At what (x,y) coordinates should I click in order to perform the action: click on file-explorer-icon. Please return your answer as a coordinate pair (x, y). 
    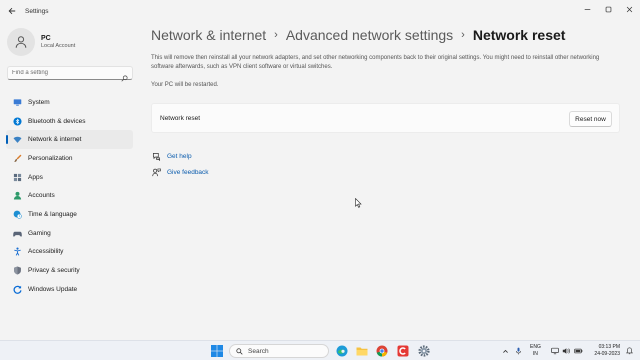
    Looking at the image, I should click on (362, 351).